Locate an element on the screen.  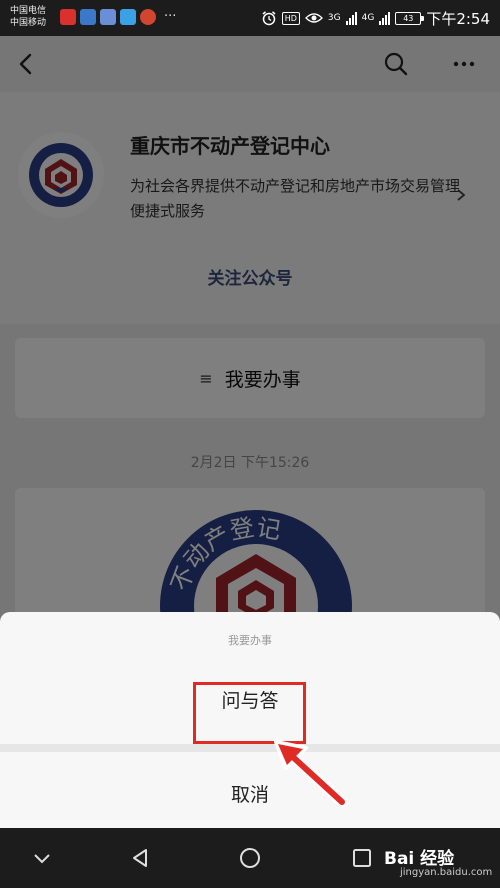
action-sheet-title: 我要办事 is located at coordinates (250, 640).